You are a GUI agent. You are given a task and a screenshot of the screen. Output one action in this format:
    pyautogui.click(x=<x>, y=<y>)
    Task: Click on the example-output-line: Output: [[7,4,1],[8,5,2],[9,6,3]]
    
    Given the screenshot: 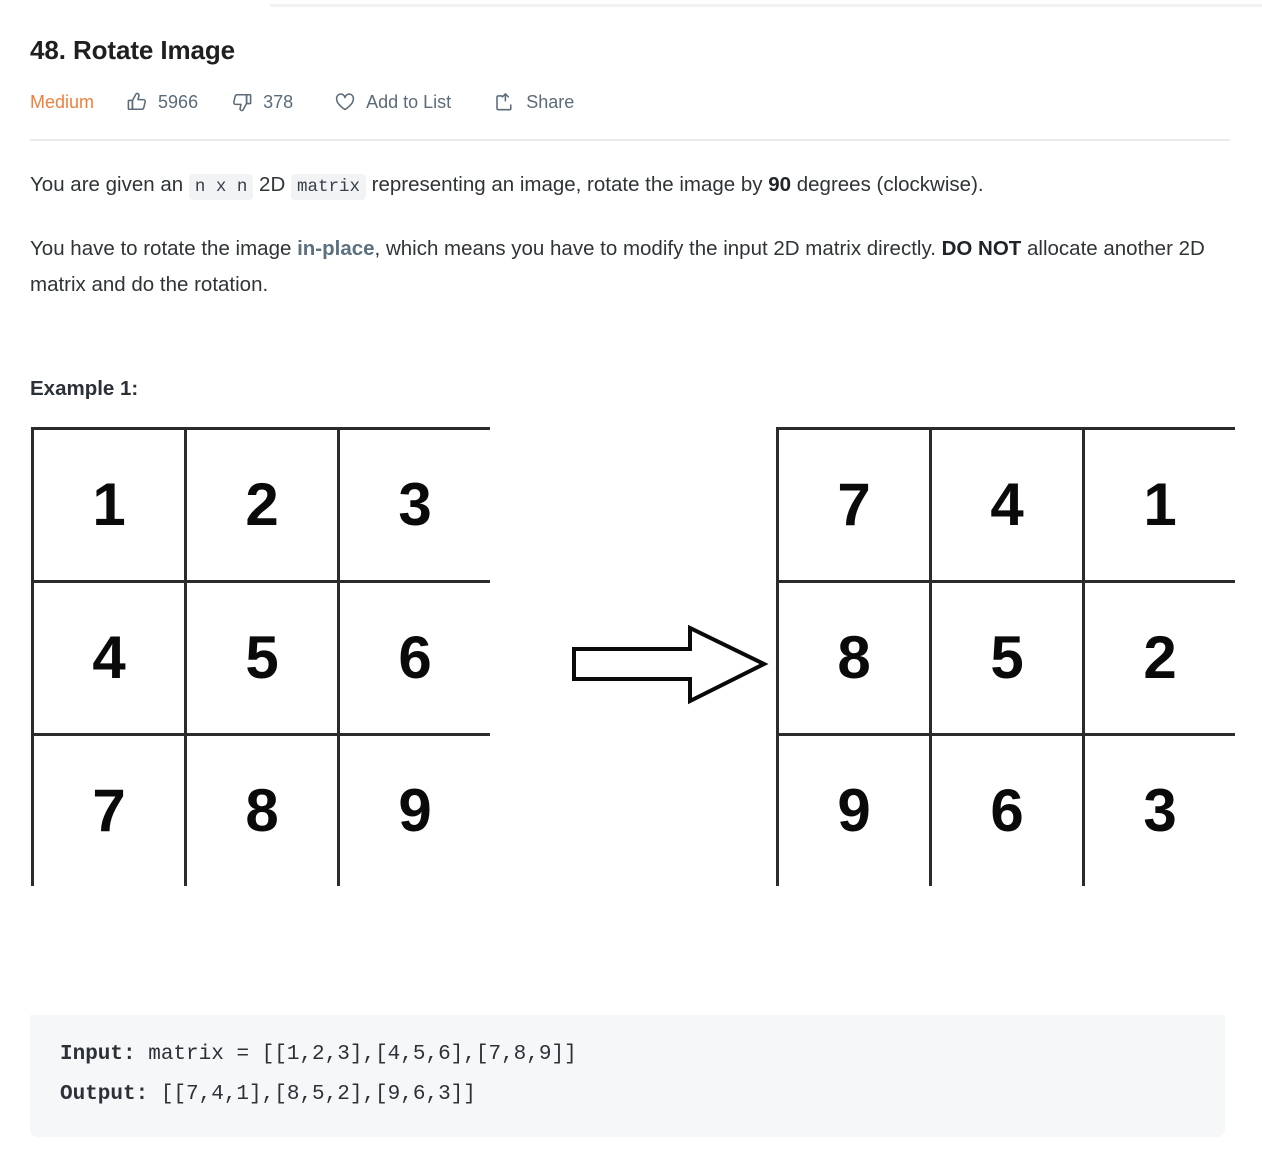 What is the action you would take?
    pyautogui.click(x=642, y=1095)
    